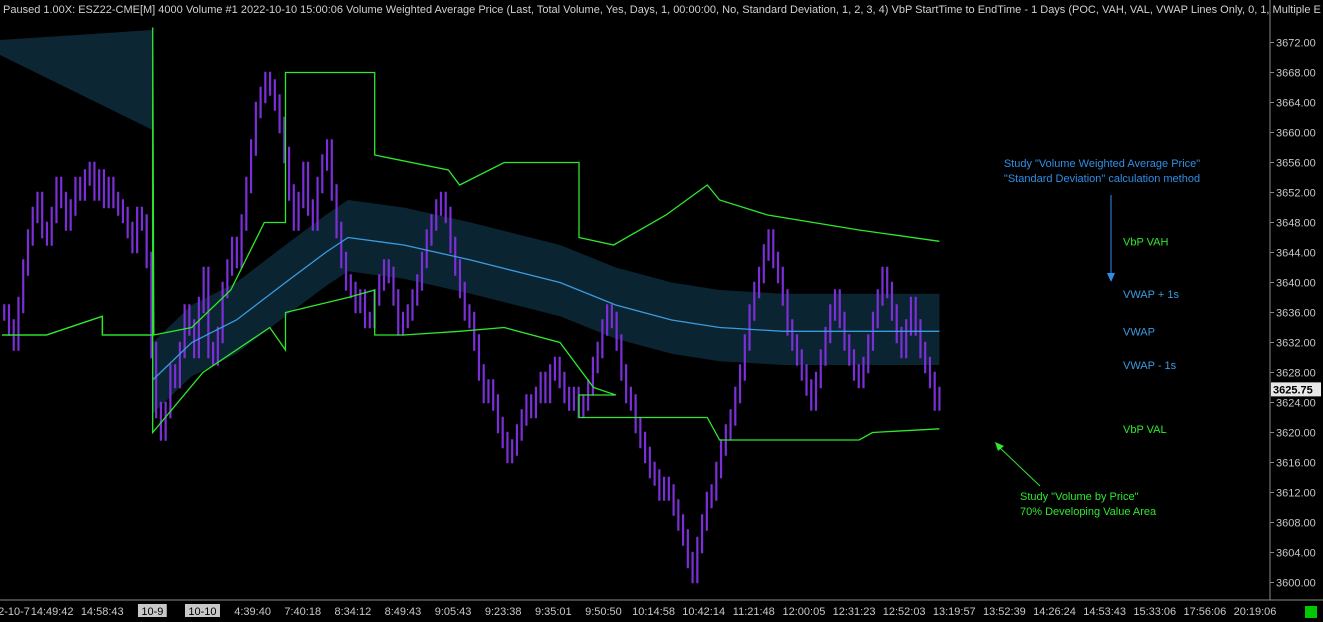 The image size is (1323, 622). What do you see at coordinates (1151, 295) in the screenshot?
I see `line-label: VWAP + 1s` at bounding box center [1151, 295].